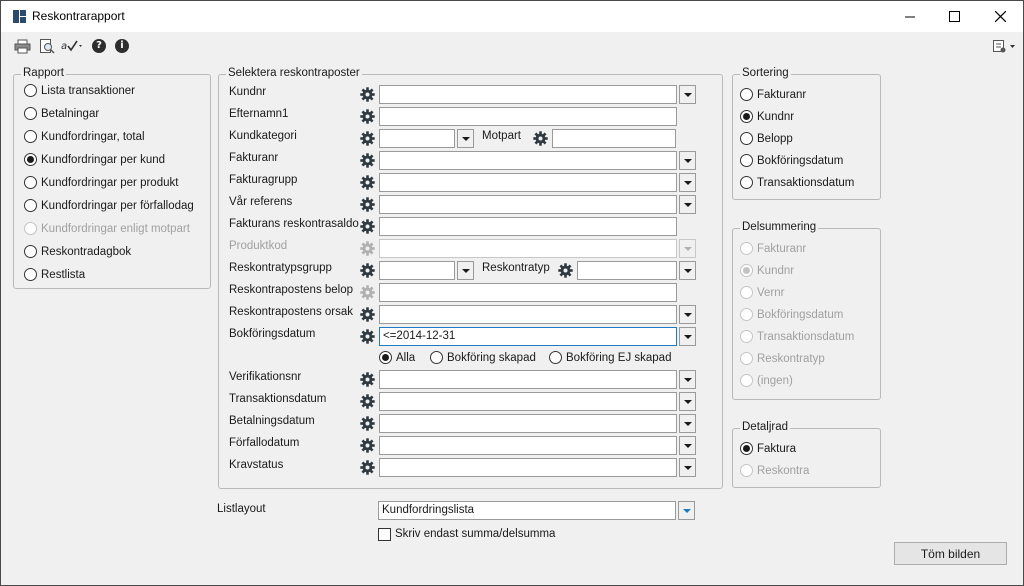  Describe the element at coordinates (686, 510) in the screenshot. I see `listlayout-dropdown-button` at that location.